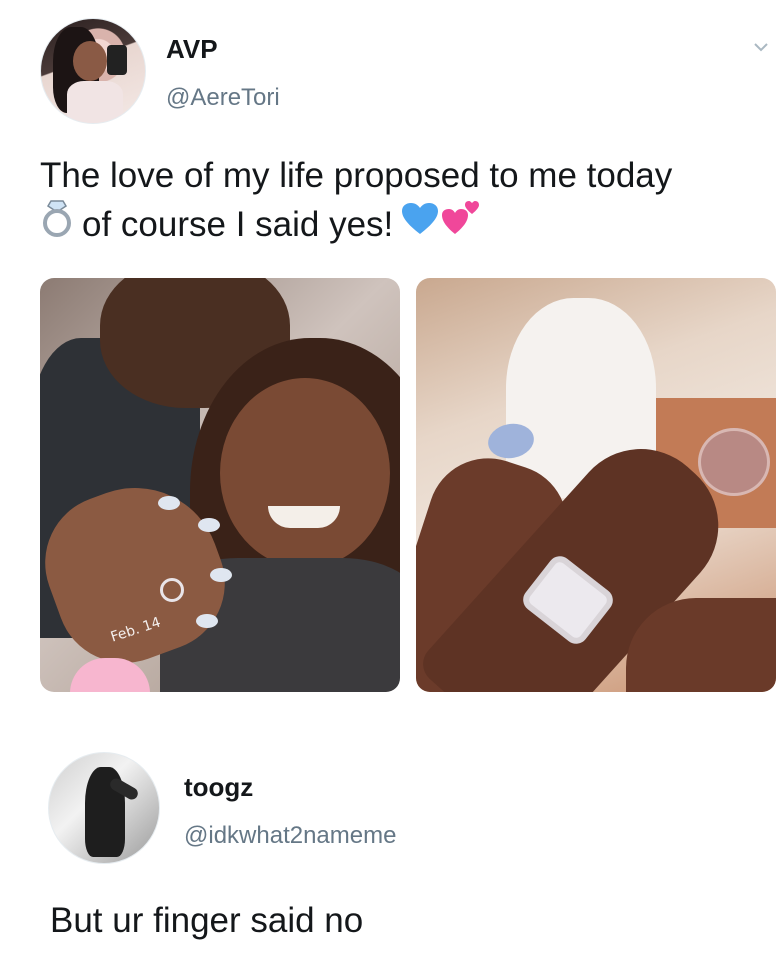  I want to click on tweet-text-line2: of course I said yes!, so click(260, 224).